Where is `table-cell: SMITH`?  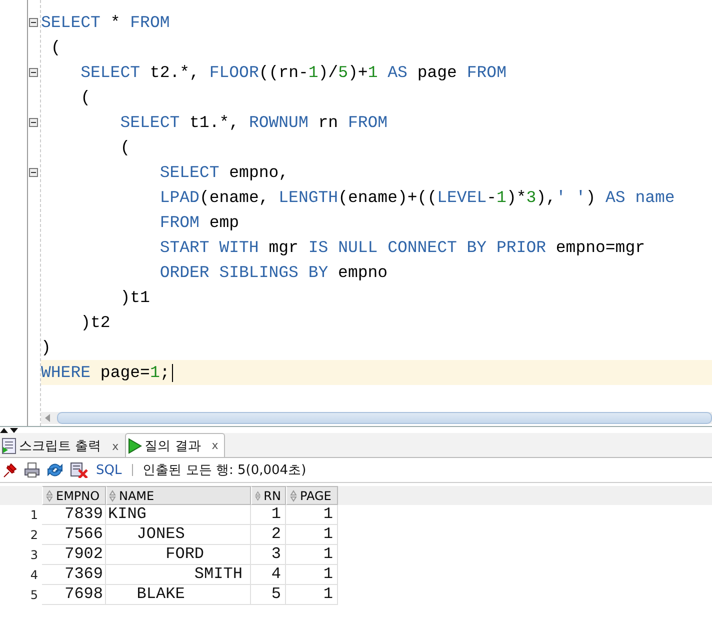
table-cell: SMITH is located at coordinates (178, 575).